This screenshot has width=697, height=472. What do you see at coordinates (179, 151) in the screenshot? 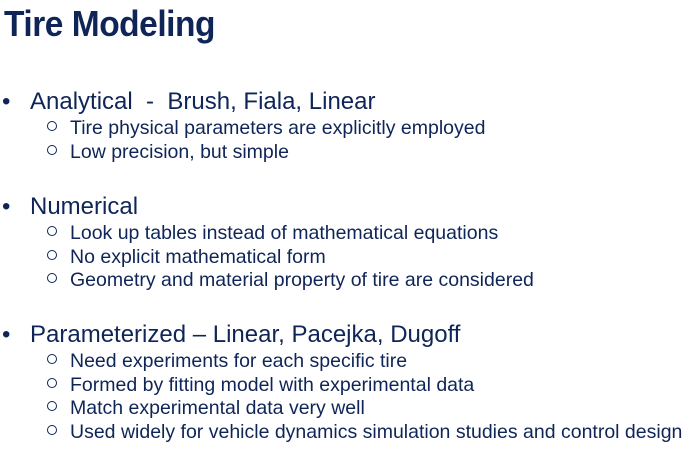
I see `sub-item-text: Low precision, but simple` at bounding box center [179, 151].